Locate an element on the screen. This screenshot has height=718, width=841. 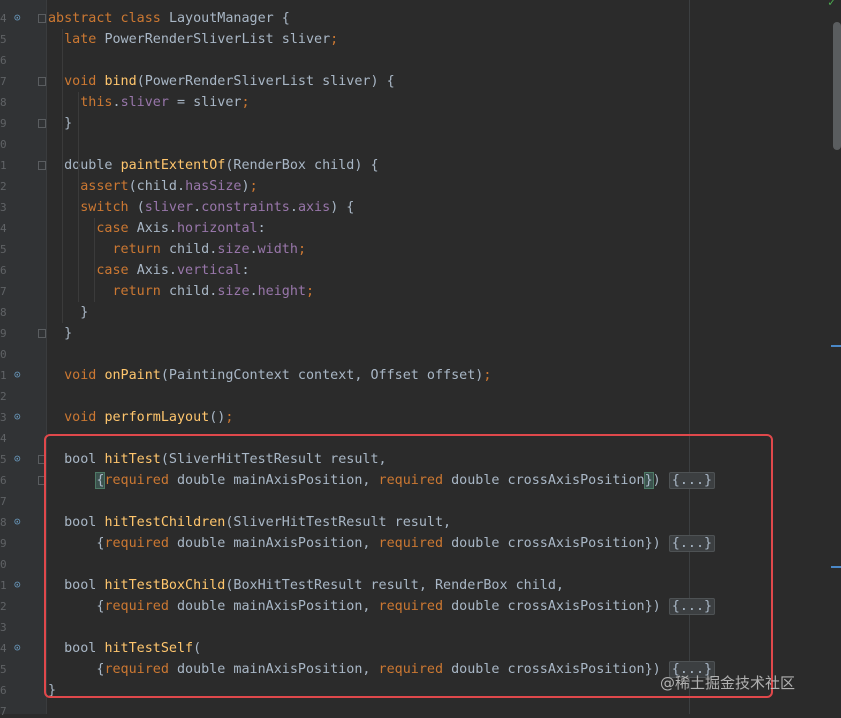
code-line: double paintExtentOf(RenderBox child) { is located at coordinates (213, 165).